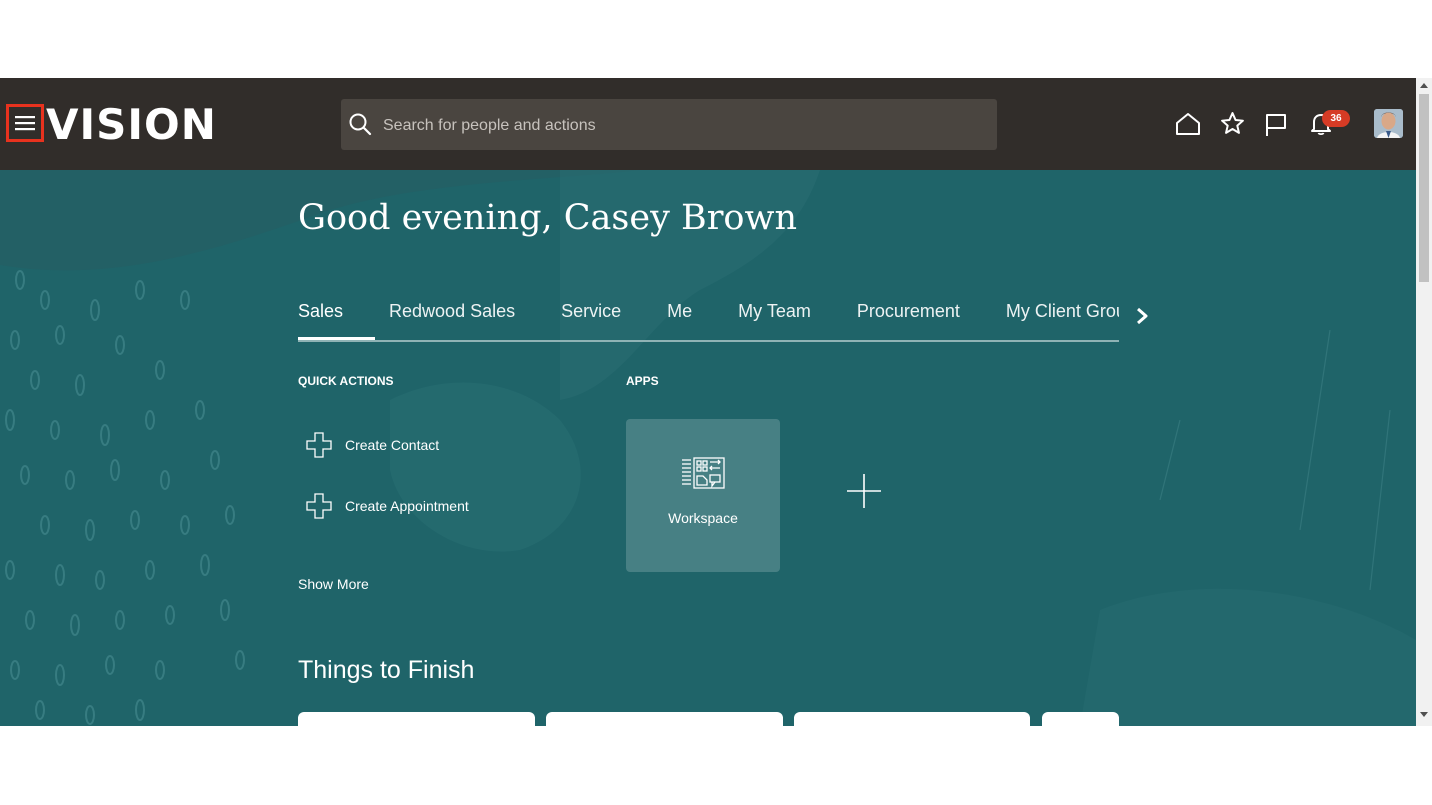 This screenshot has height=805, width=1432. Describe the element at coordinates (1142, 318) in the screenshot. I see `chevron-right-icon` at that location.